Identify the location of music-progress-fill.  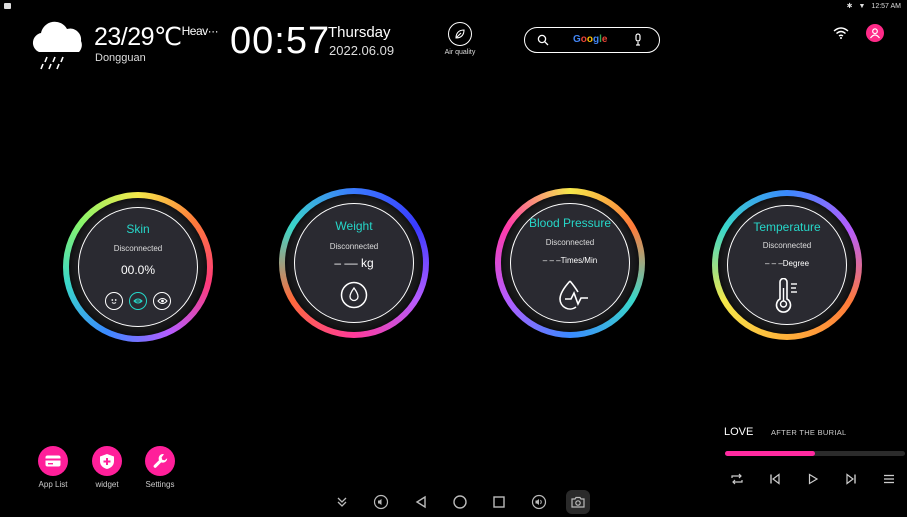
(770, 453).